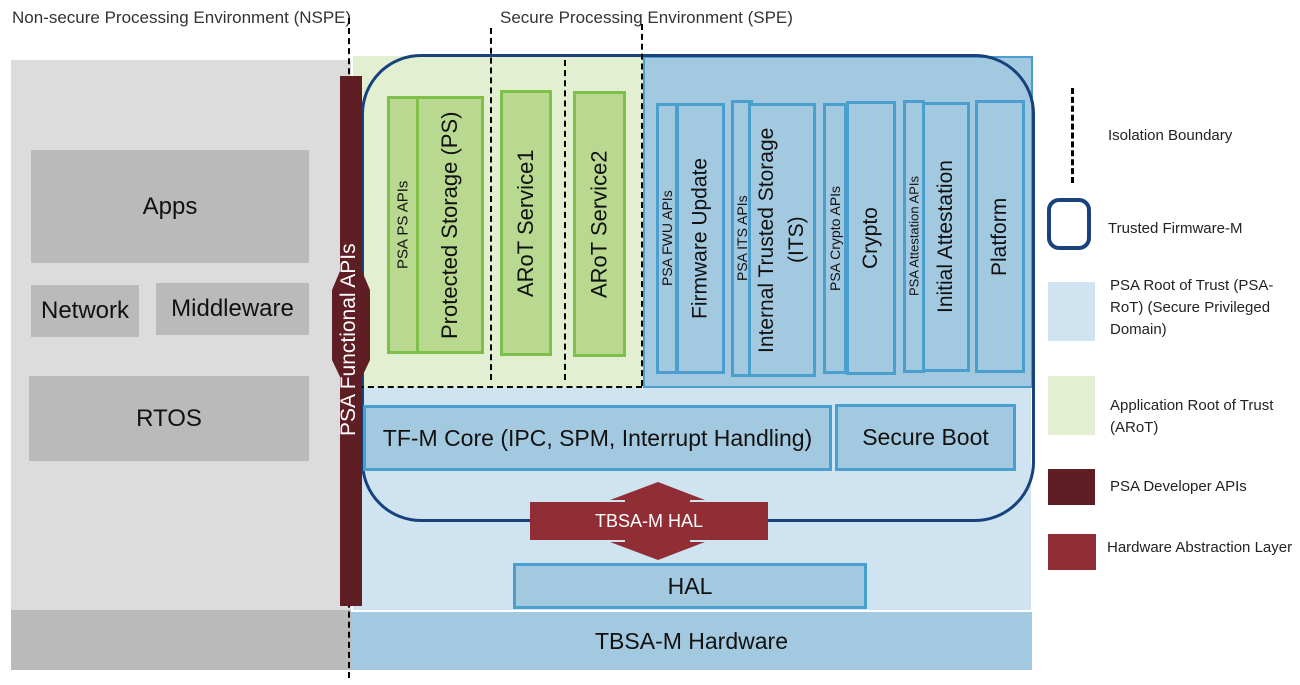 This screenshot has width=1300, height=685. Describe the element at coordinates (450, 225) in the screenshot. I see `protected-storage-box: Protected Storage (PS)` at that location.